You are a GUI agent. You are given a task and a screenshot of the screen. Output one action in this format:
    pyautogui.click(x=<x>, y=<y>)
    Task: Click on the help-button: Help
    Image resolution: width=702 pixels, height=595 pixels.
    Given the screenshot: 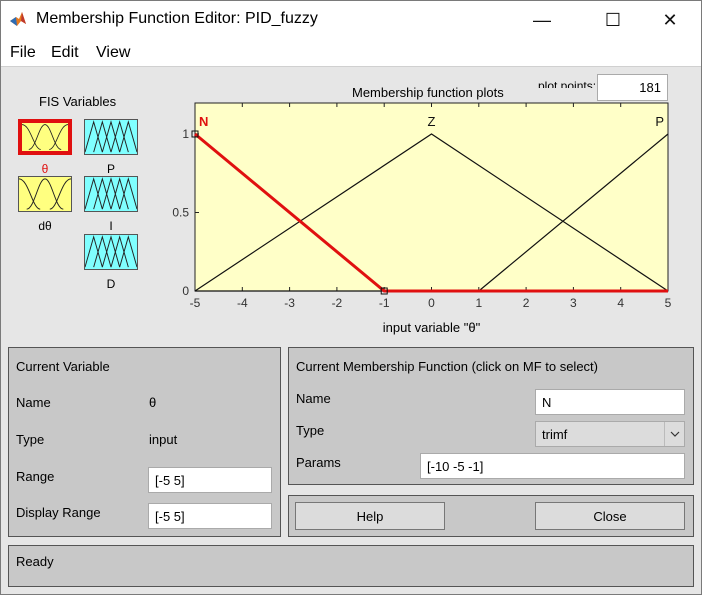 What is the action you would take?
    pyautogui.click(x=370, y=516)
    